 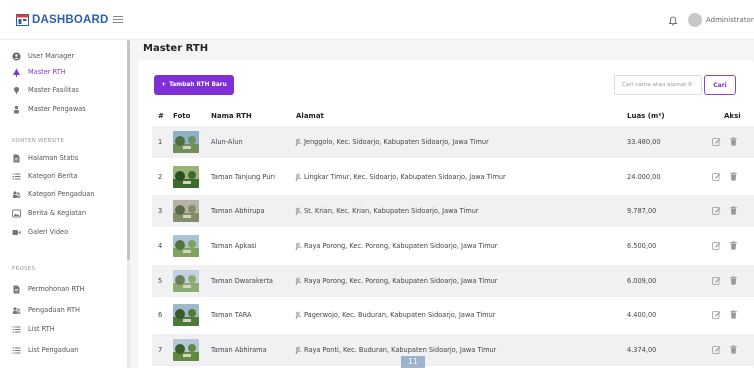 I want to click on overlay-badge: 11, so click(x=413, y=362).